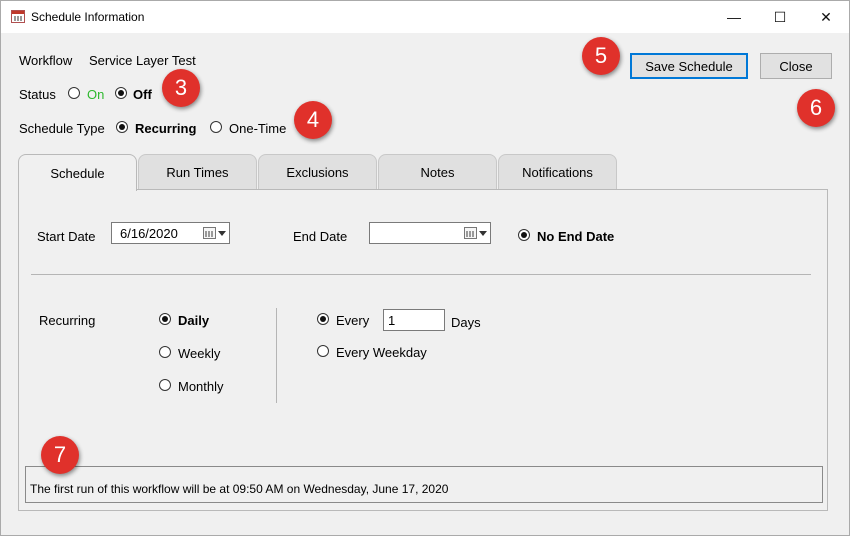 The height and width of the screenshot is (536, 850). I want to click on tab-notifications: Notifications, so click(557, 172).